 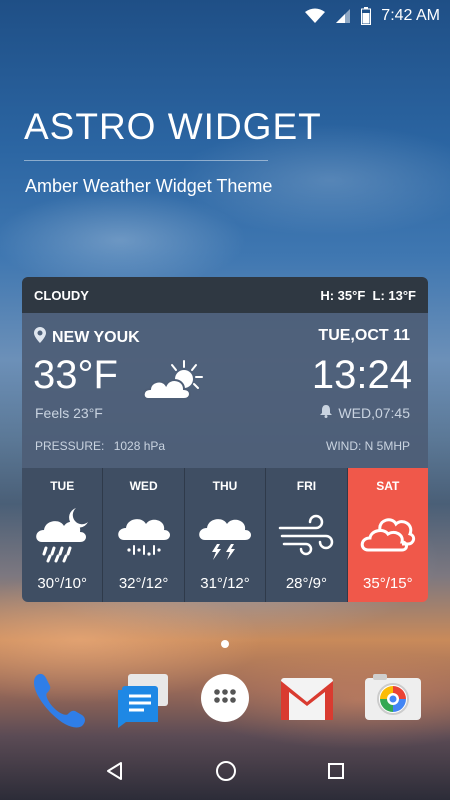 What do you see at coordinates (364, 335) in the screenshot?
I see `current-date: TUE,OCT 11` at bounding box center [364, 335].